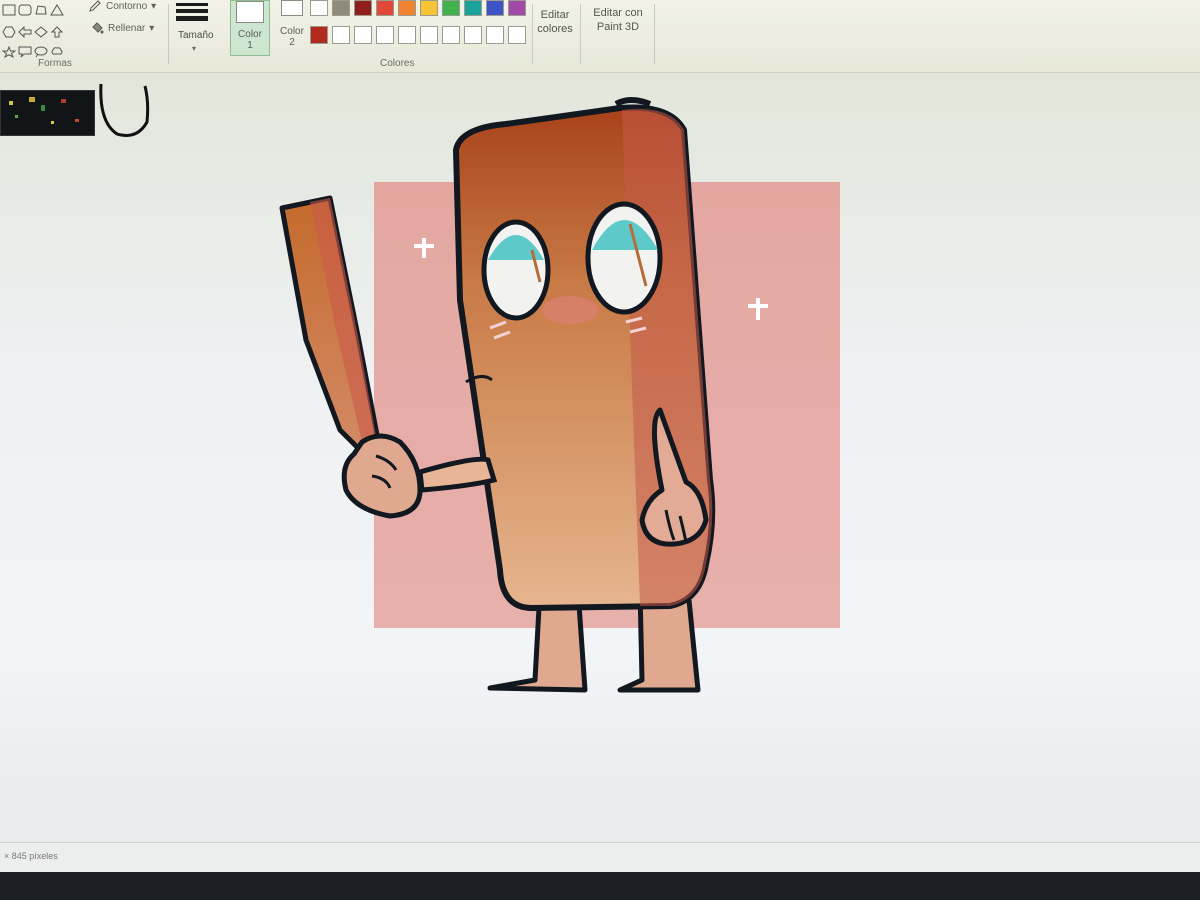 This screenshot has width=1200, height=900. Describe the element at coordinates (55, 63) in the screenshot. I see `shapes-group-label: Formas` at that location.